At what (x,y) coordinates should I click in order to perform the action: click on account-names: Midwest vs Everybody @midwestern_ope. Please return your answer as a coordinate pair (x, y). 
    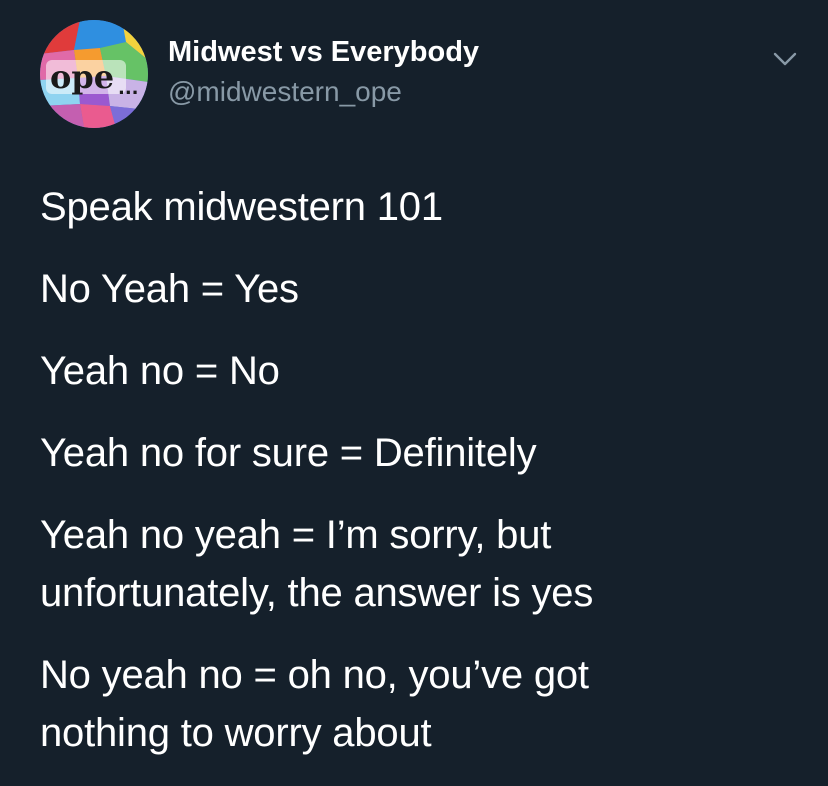
    Looking at the image, I should click on (323, 72).